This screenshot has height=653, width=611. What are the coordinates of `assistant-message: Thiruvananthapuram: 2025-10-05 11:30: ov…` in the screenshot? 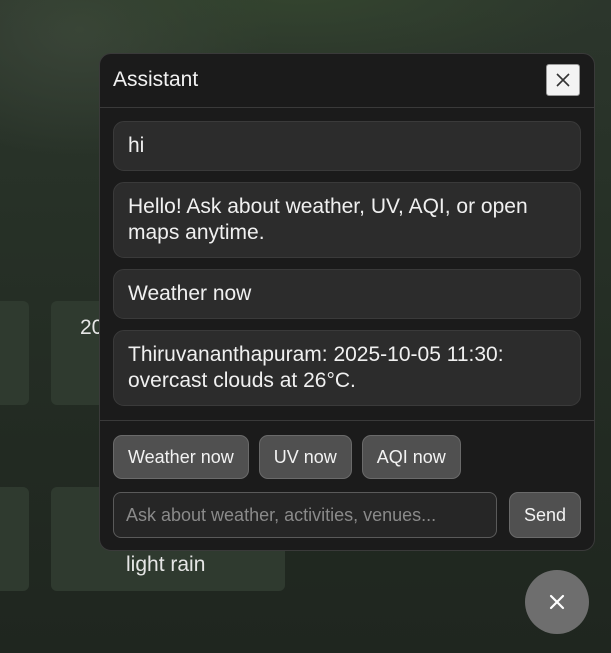 It's located at (347, 368).